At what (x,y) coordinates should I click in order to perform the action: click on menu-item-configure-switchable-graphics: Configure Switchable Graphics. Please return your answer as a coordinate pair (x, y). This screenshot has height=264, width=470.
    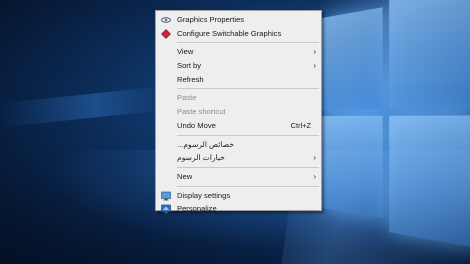
    Looking at the image, I should click on (238, 34).